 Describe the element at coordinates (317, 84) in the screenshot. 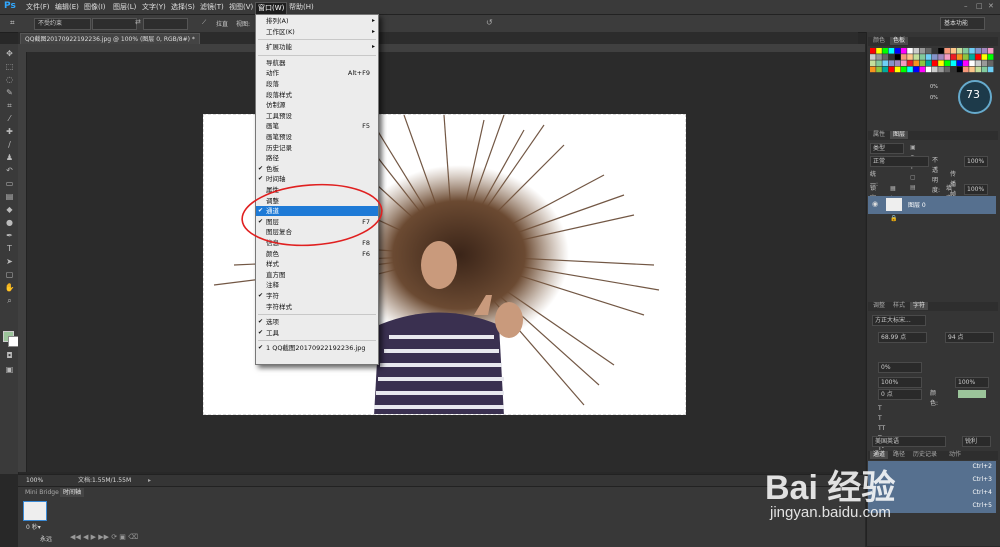

I see `window-menu-item: 段落` at that location.